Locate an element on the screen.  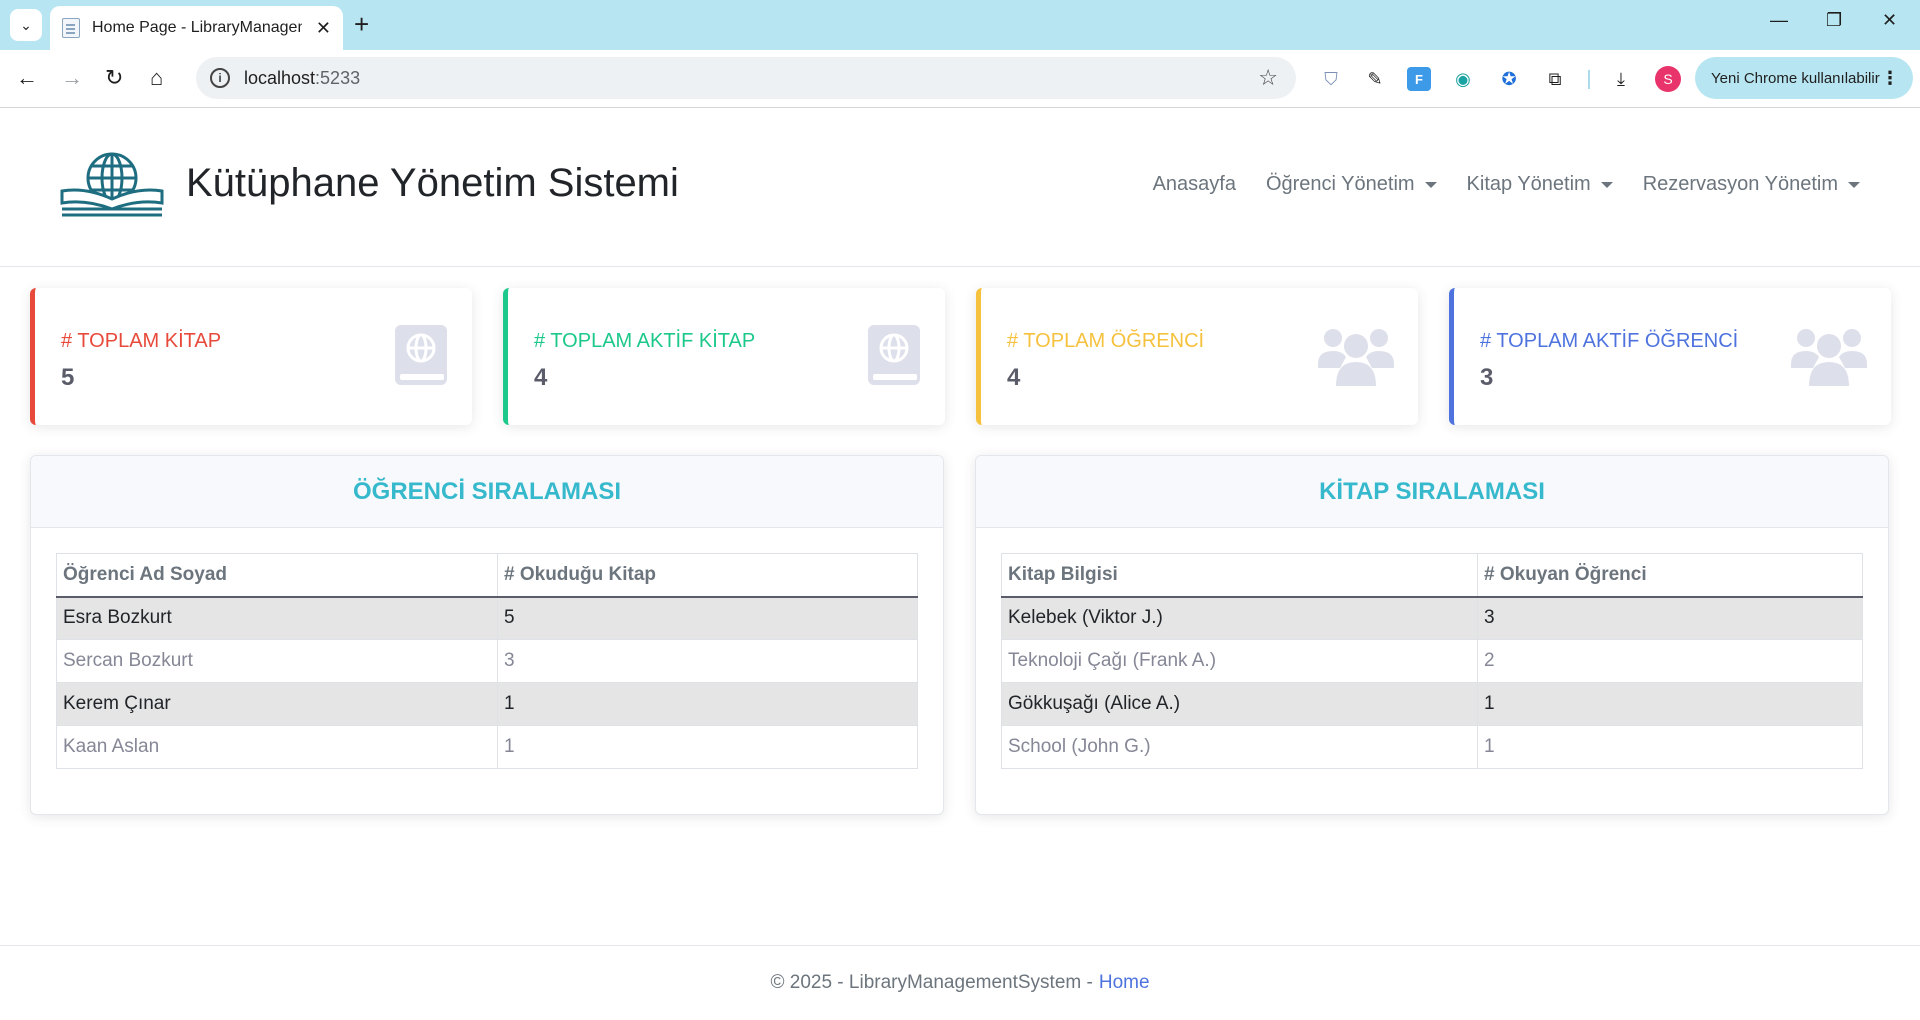
stat-label: # TOPLAM AKTİF KİTAP is located at coordinates (645, 341).